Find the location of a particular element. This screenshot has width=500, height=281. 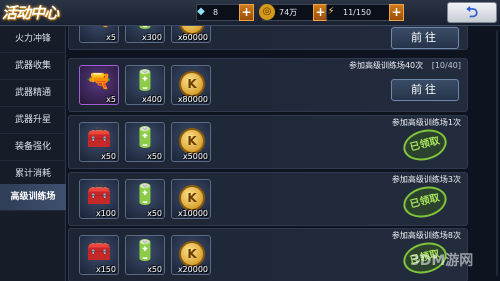

reward-qty: x5000 is located at coordinates (195, 156).